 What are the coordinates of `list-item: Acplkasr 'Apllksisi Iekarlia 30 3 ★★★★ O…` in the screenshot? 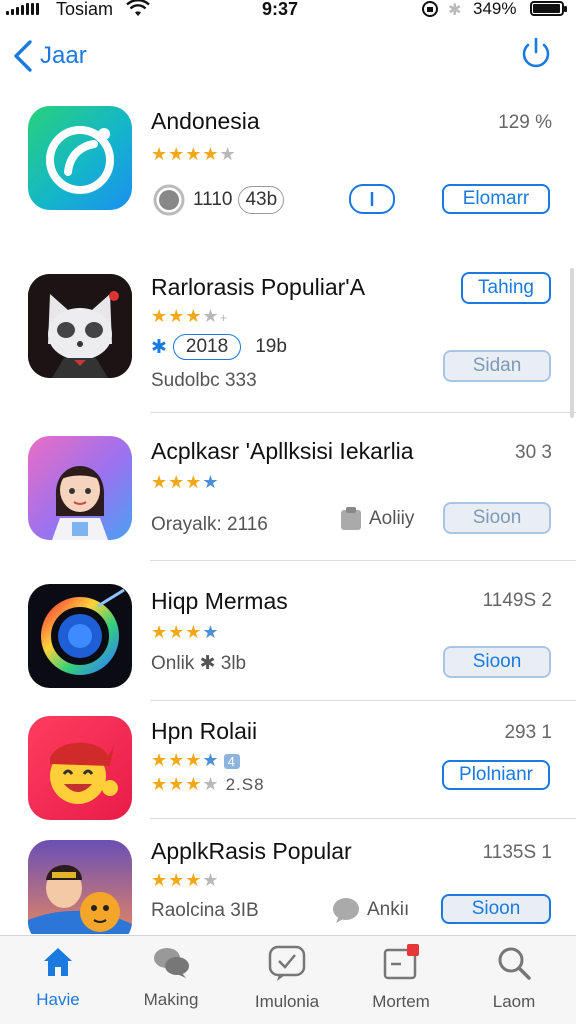 It's located at (288, 490).